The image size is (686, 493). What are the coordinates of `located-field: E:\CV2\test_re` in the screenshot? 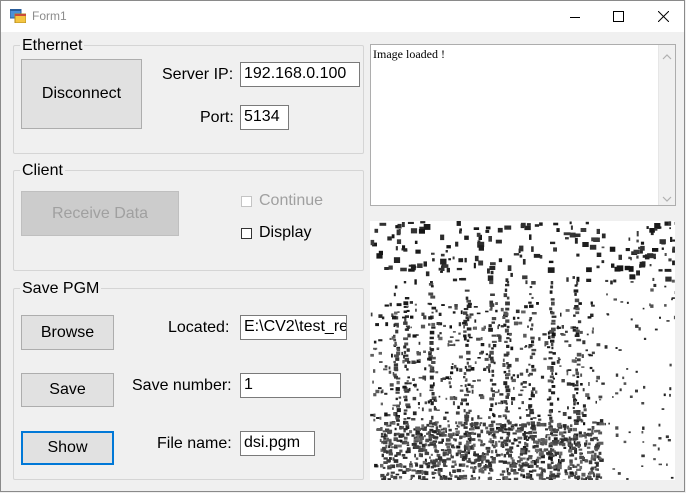 It's located at (293, 327).